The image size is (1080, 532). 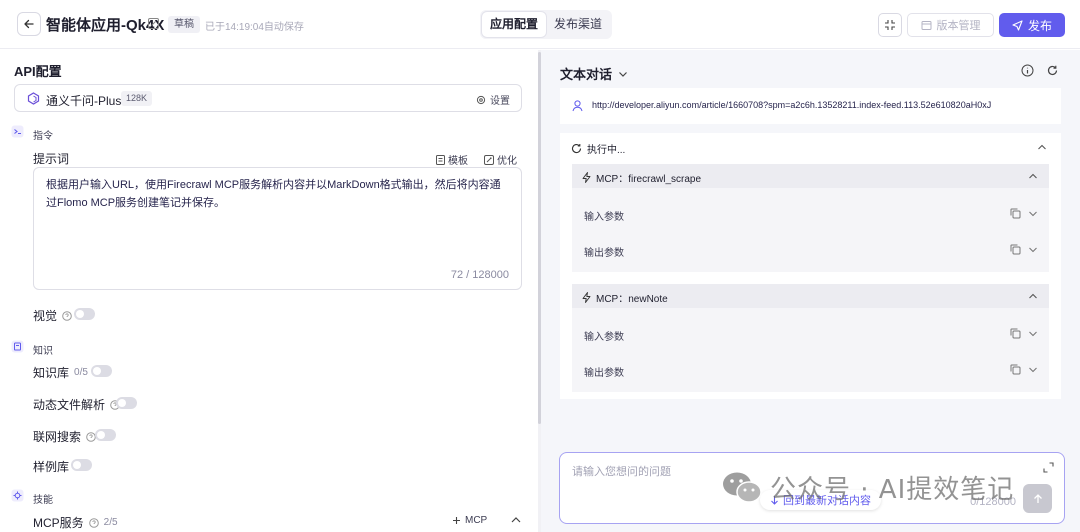 I want to click on api-config-title: API配置, so click(x=38, y=71).